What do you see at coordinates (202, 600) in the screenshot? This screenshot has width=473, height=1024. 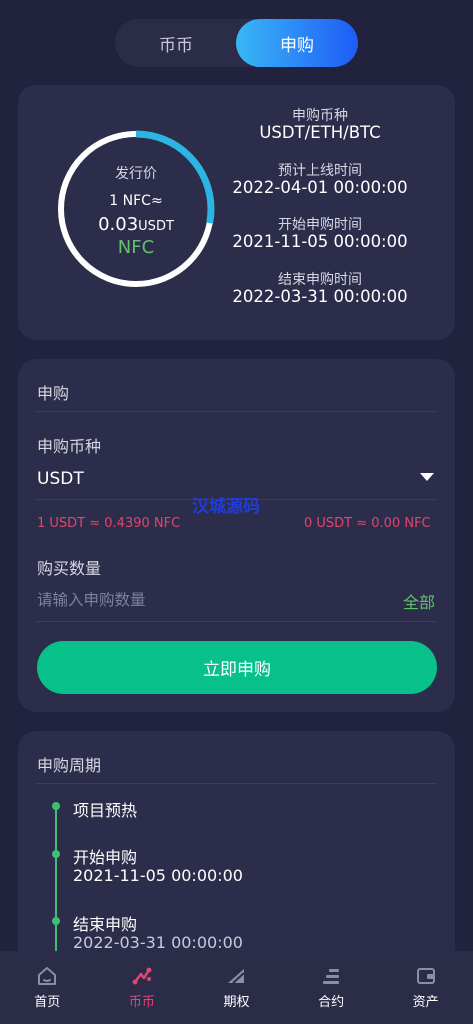 I see `amount-input` at bounding box center [202, 600].